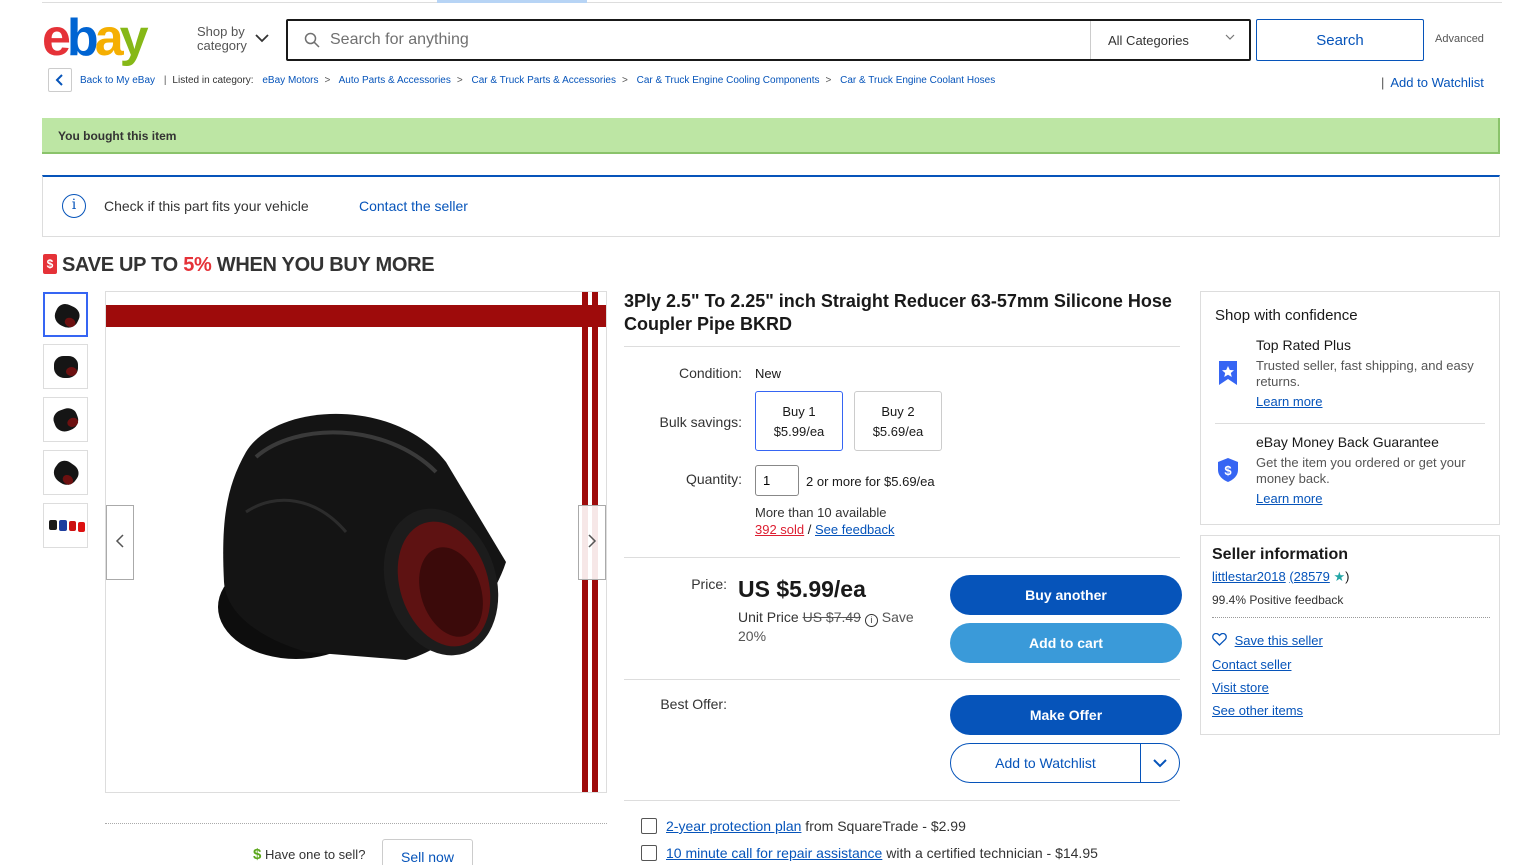 The image size is (1526, 865). What do you see at coordinates (309, 854) in the screenshot?
I see `sell-prompt: $ Have one to sell?` at bounding box center [309, 854].